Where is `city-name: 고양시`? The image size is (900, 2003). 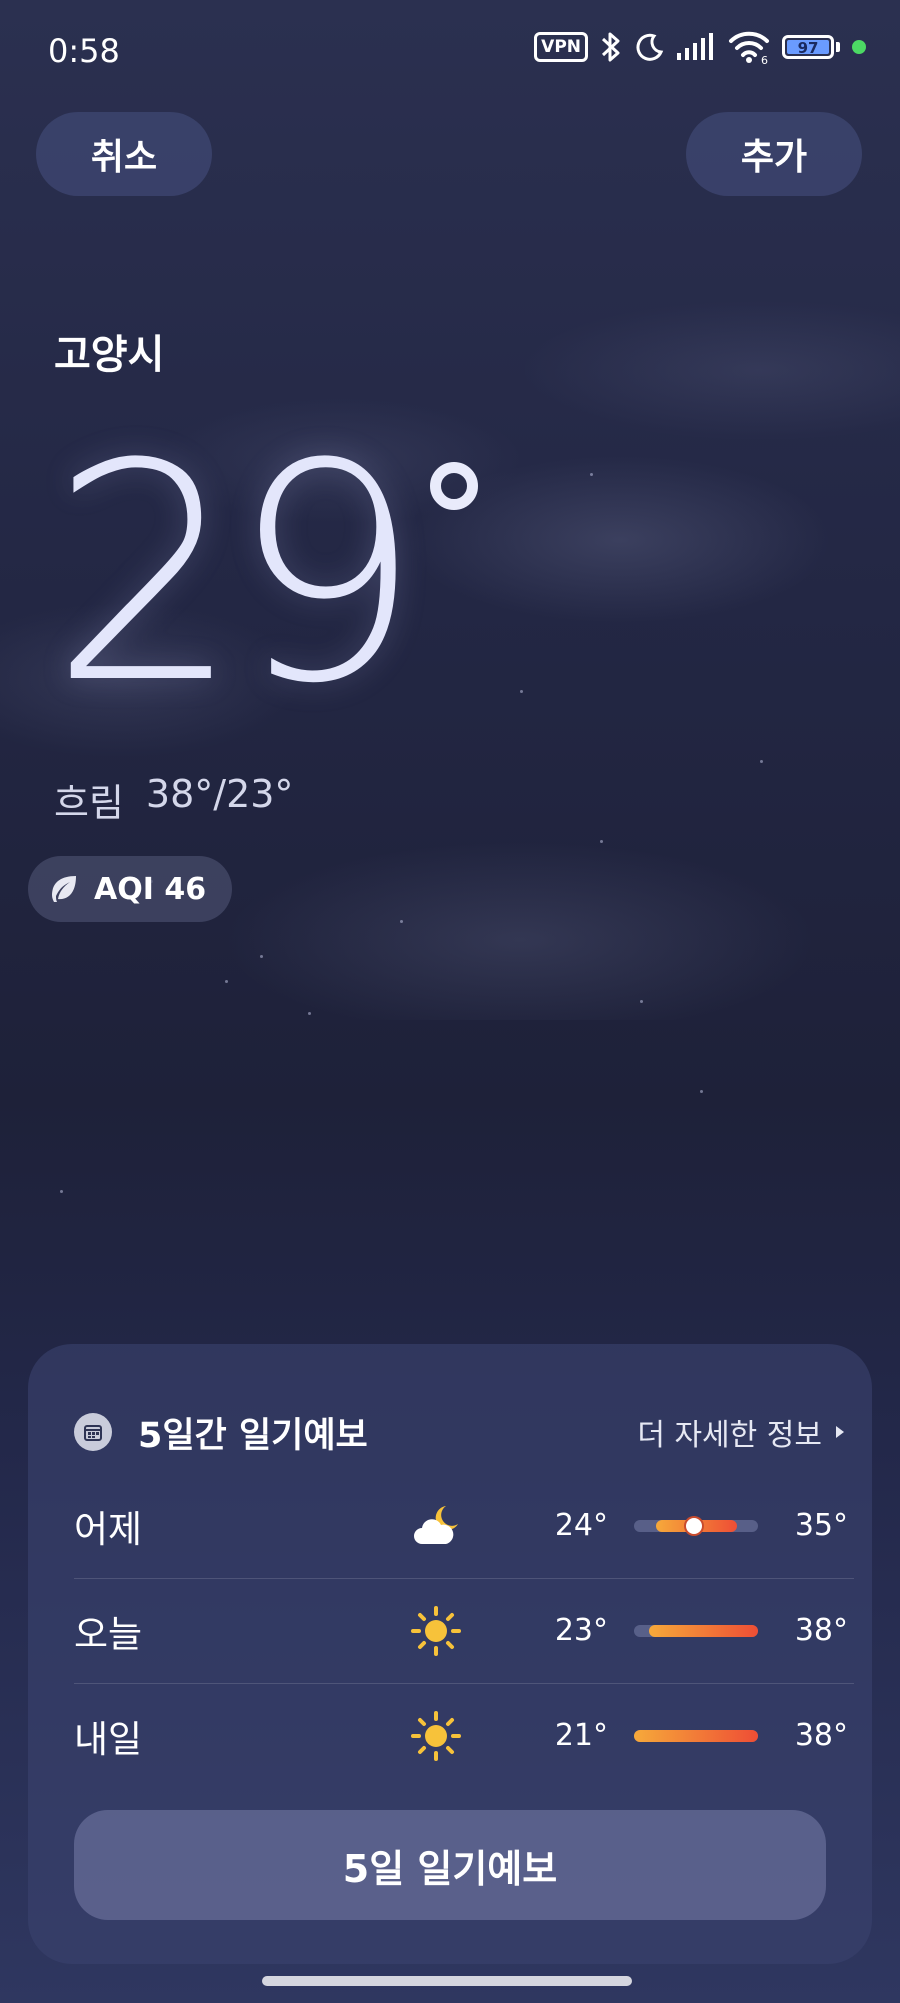 city-name: 고양시 is located at coordinates (109, 355).